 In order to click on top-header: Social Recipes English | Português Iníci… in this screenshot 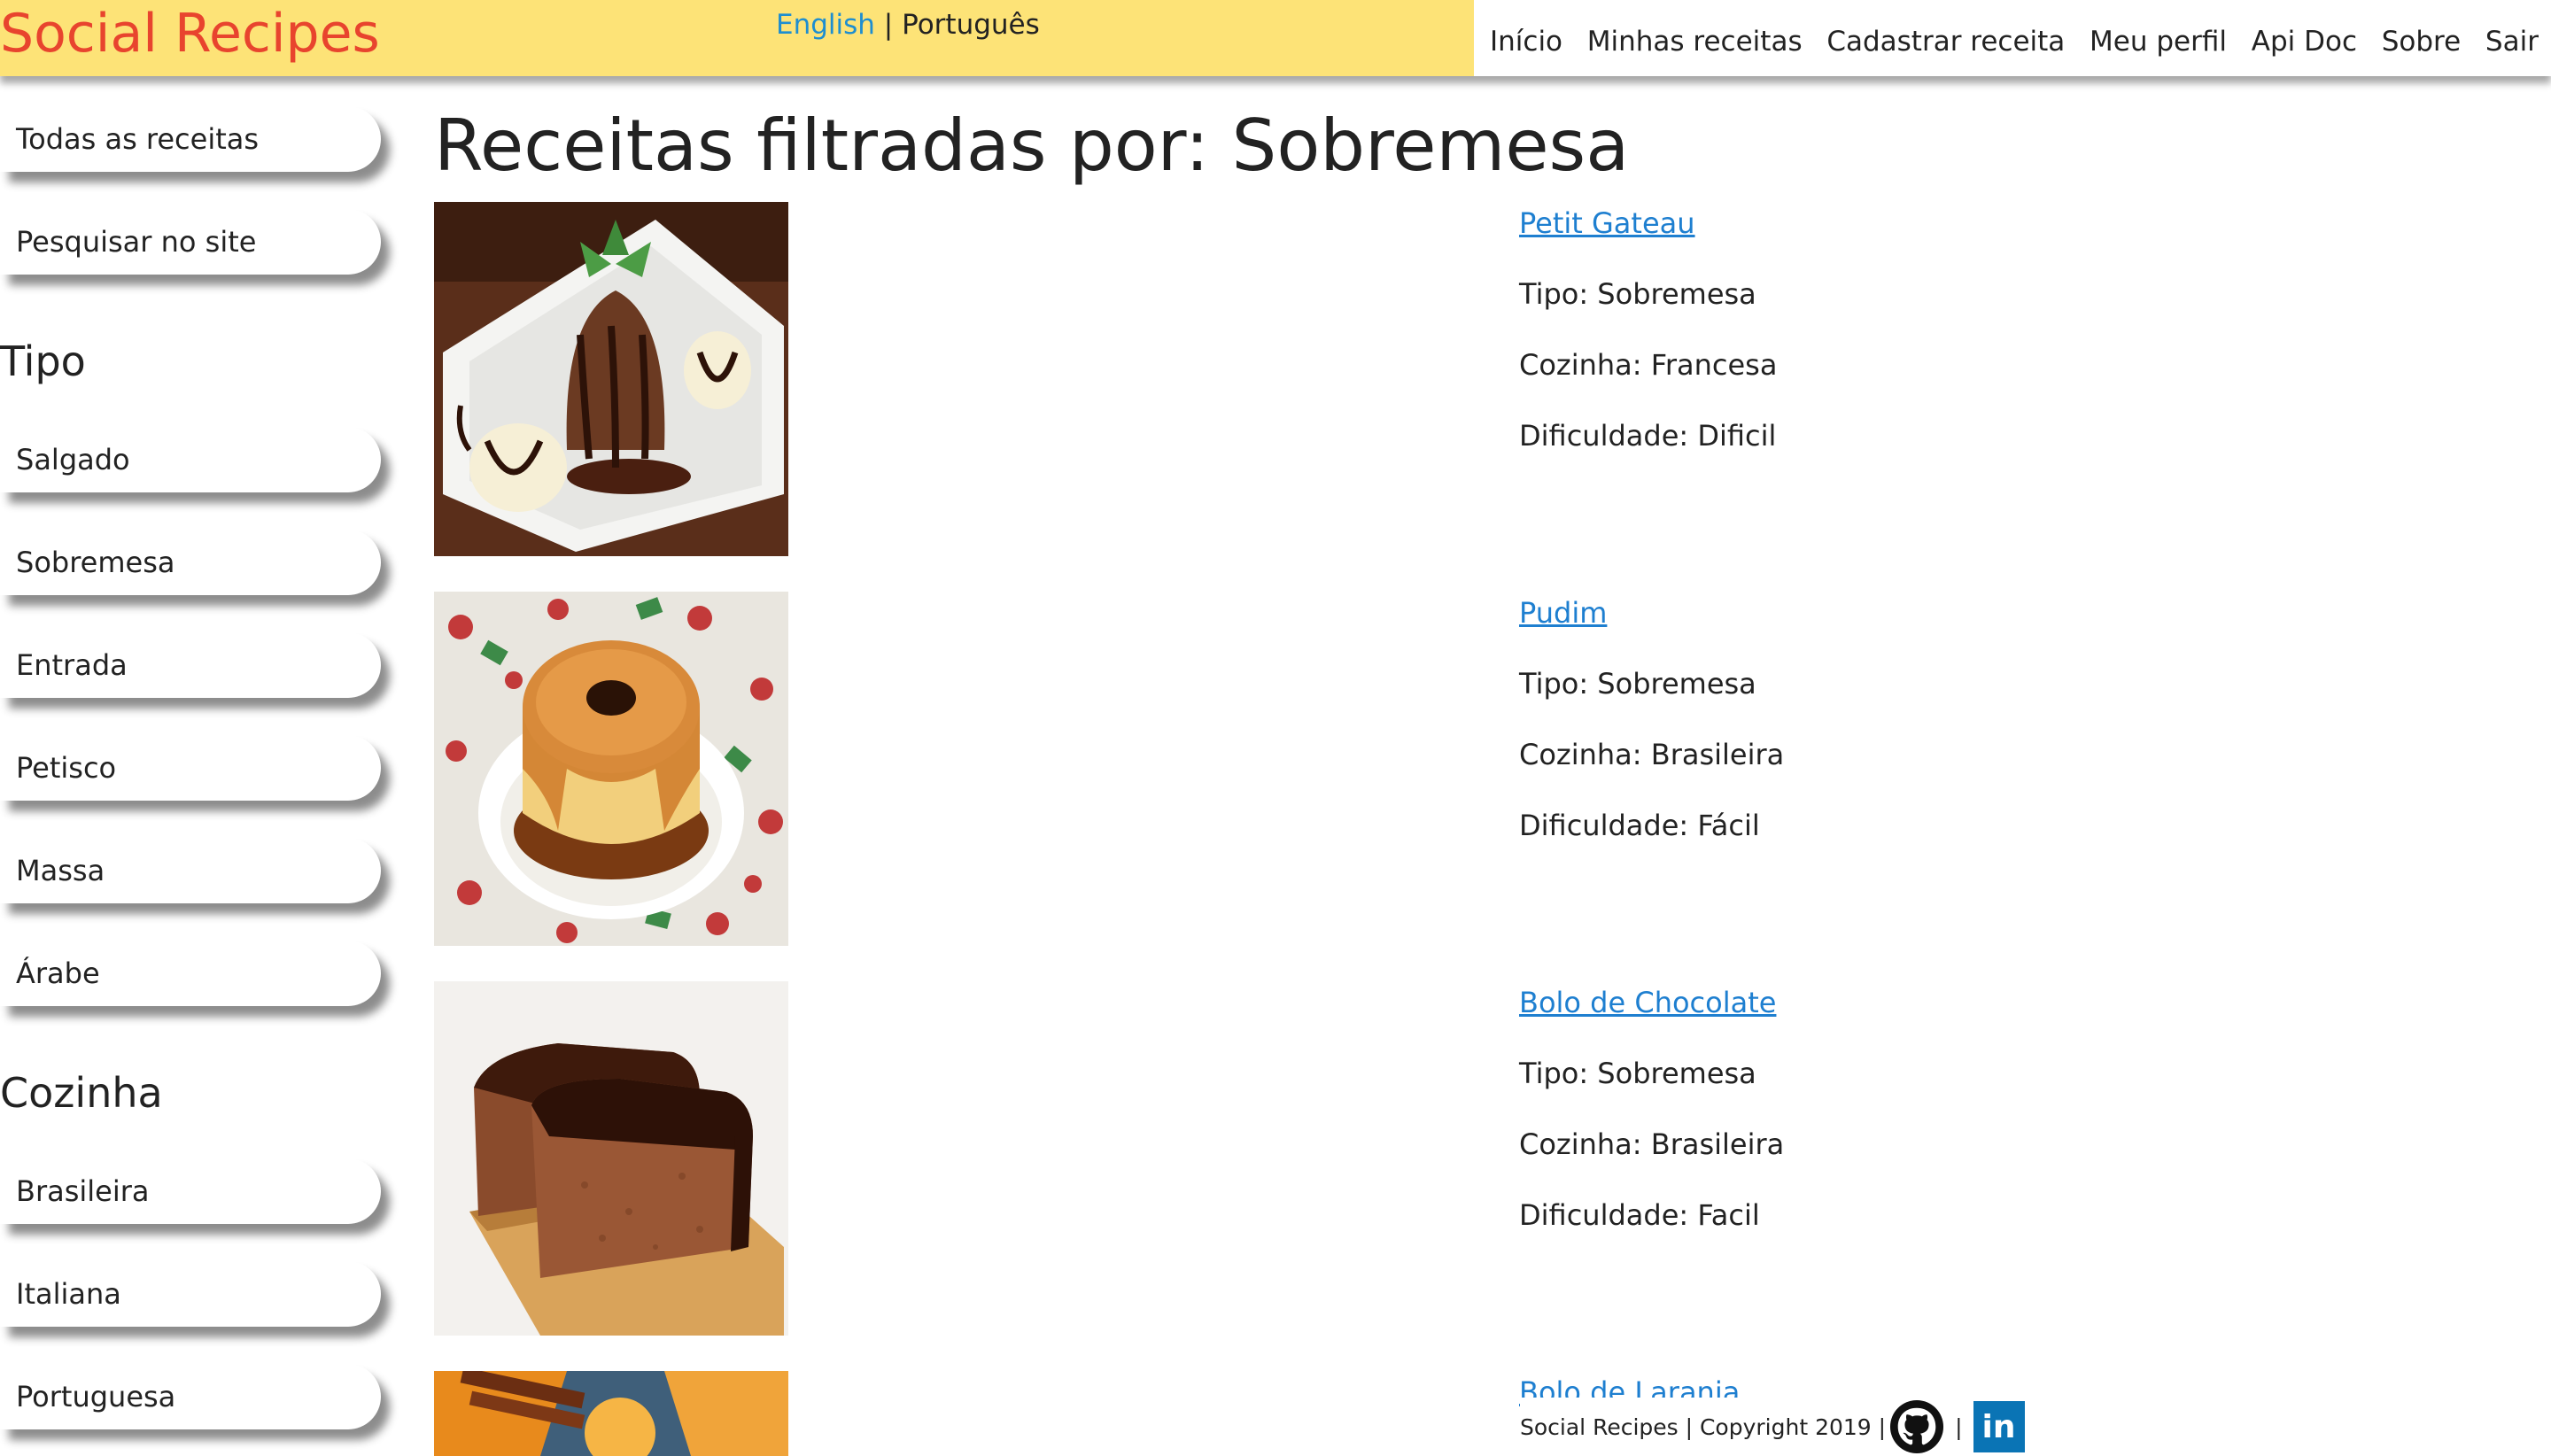, I will do `click(1275, 38)`.